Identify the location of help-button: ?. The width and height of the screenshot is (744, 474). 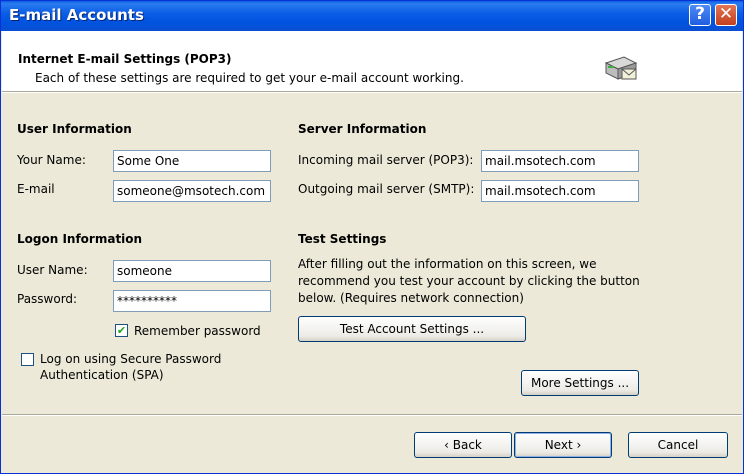
(700, 15).